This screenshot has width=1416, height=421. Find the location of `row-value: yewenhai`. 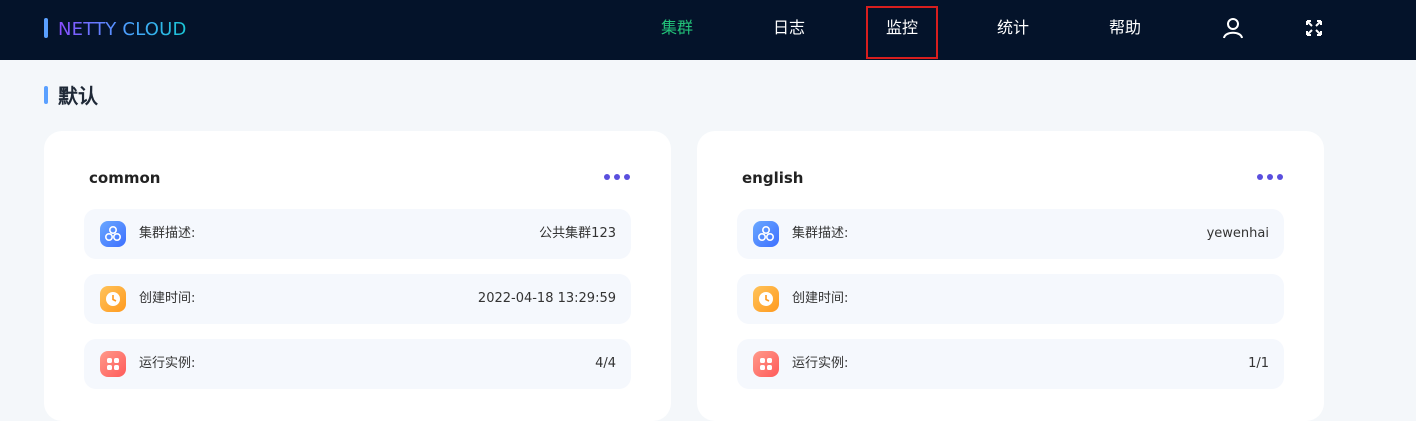

row-value: yewenhai is located at coordinates (1237, 233).